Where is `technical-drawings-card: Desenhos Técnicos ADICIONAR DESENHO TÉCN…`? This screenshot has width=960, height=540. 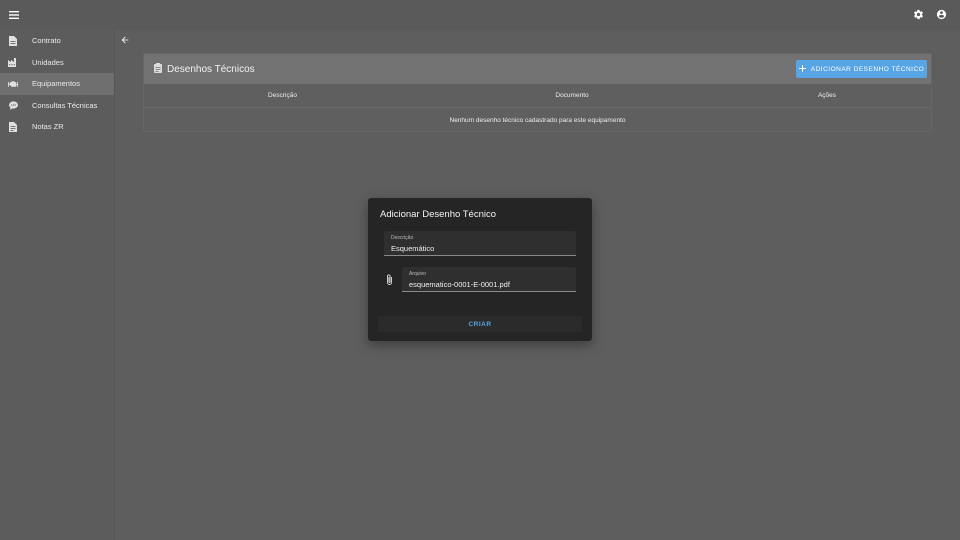 technical-drawings-card: Desenhos Técnicos ADICIONAR DESENHO TÉCN… is located at coordinates (537, 92).